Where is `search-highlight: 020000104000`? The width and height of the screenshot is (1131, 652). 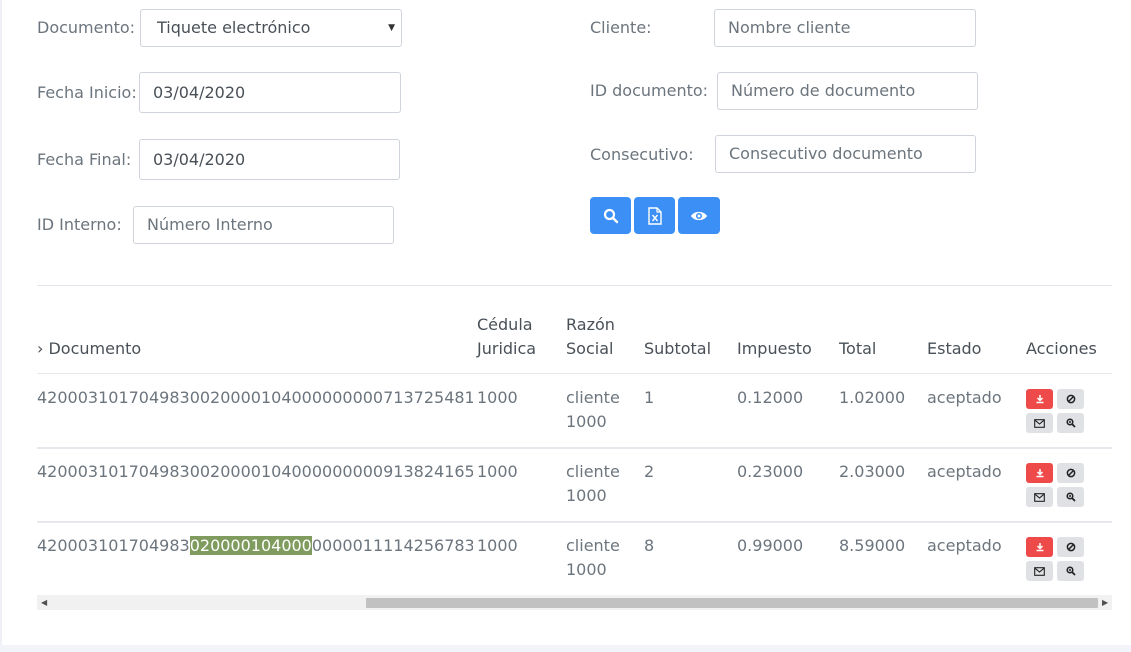
search-highlight: 020000104000 is located at coordinates (250, 545).